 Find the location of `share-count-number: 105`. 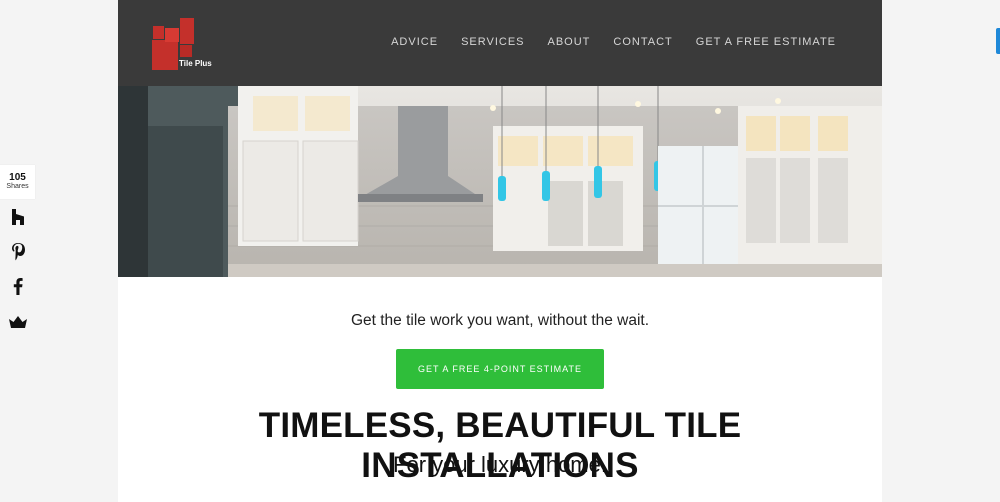

share-count-number: 105 is located at coordinates (17, 177).